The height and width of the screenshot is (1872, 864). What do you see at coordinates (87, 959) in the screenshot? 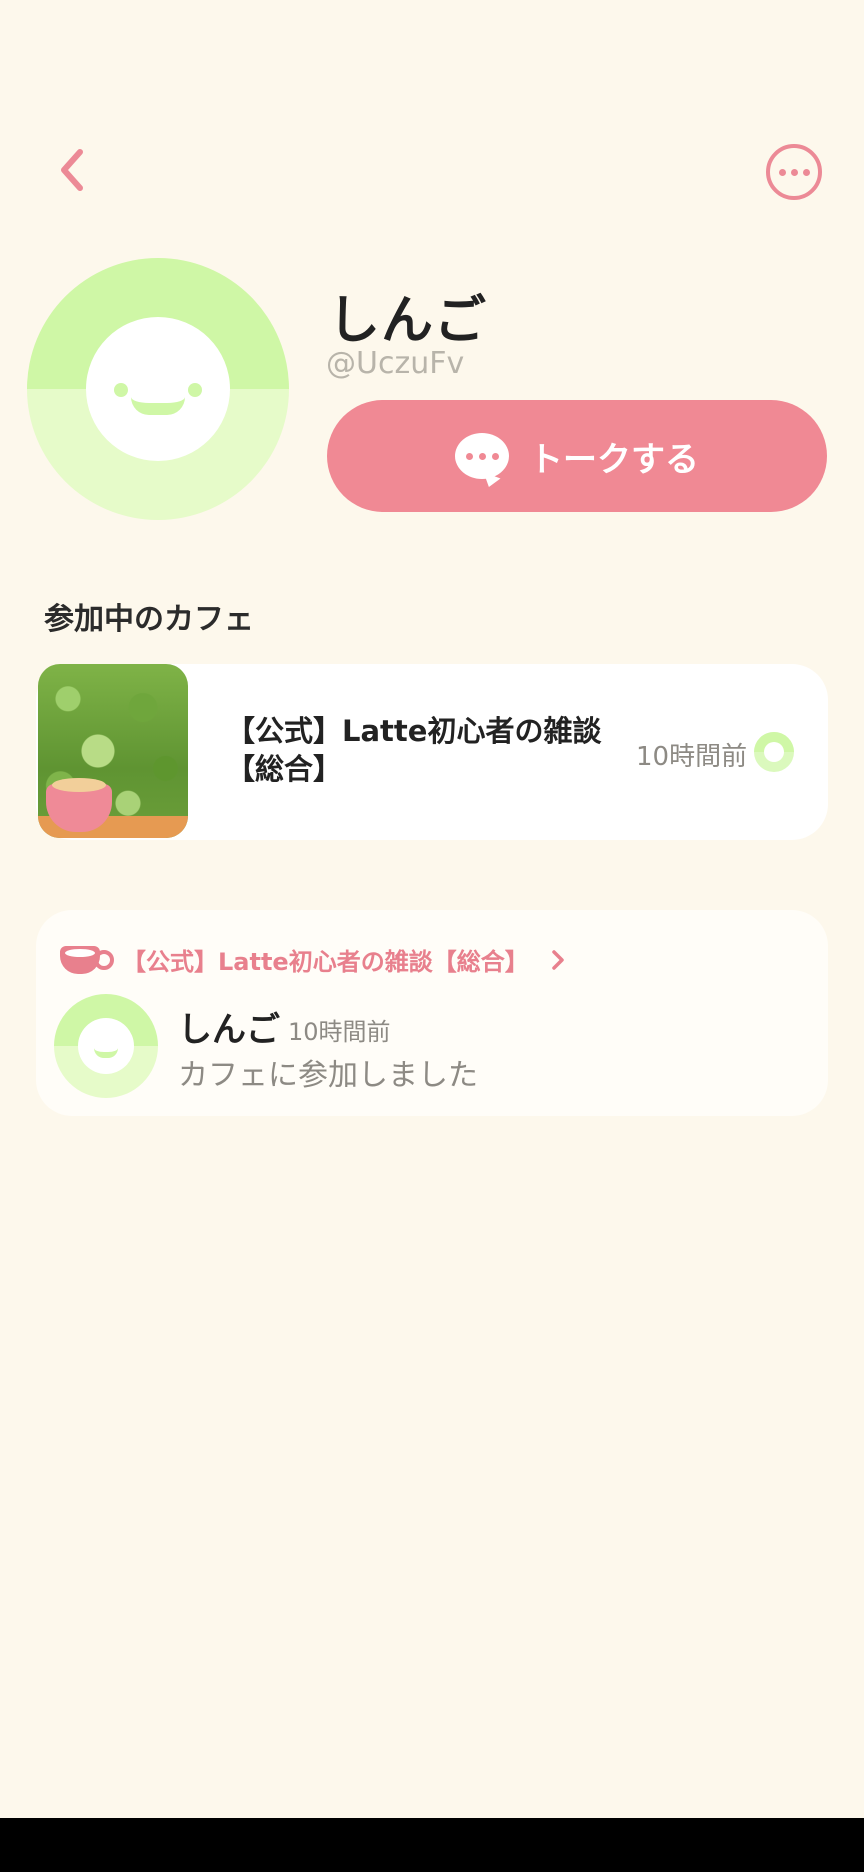
I see `coffee-cup-icon` at bounding box center [87, 959].